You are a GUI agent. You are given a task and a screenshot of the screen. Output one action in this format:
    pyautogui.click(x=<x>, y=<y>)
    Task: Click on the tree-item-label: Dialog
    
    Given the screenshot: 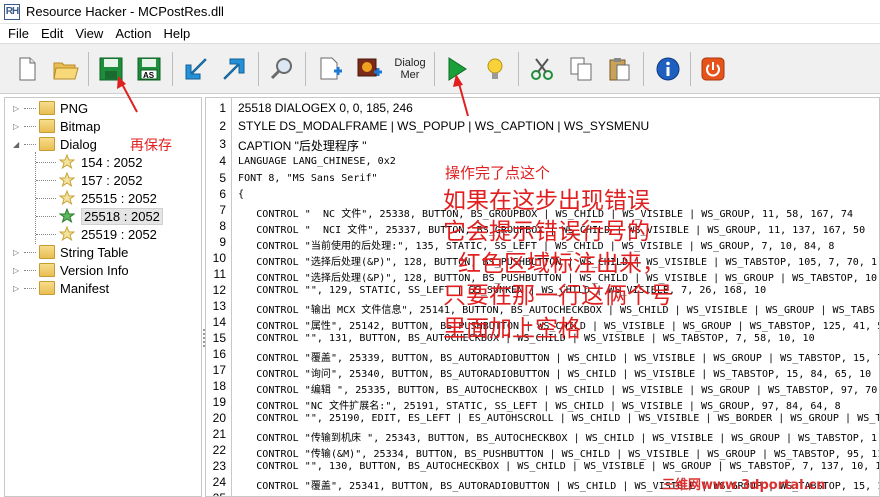 What is the action you would take?
    pyautogui.click(x=78, y=144)
    